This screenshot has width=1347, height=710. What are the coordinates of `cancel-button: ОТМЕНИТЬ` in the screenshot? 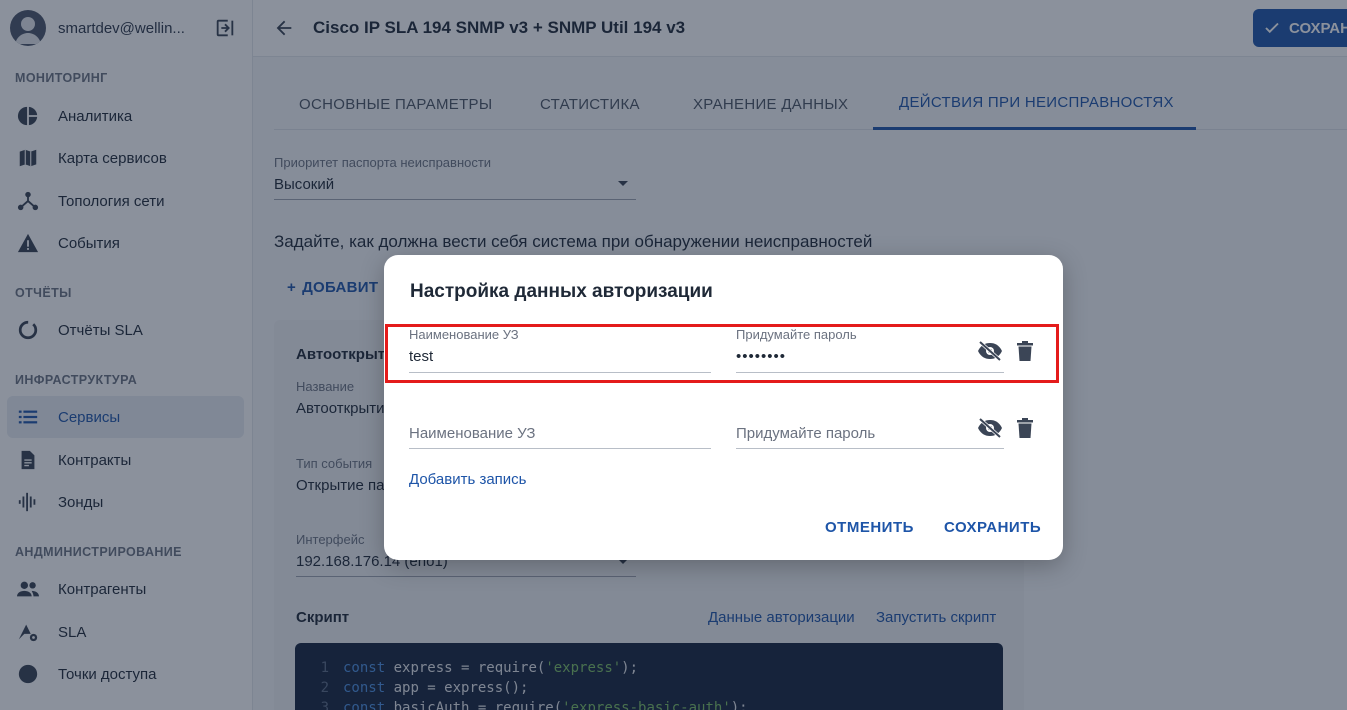 It's located at (869, 527).